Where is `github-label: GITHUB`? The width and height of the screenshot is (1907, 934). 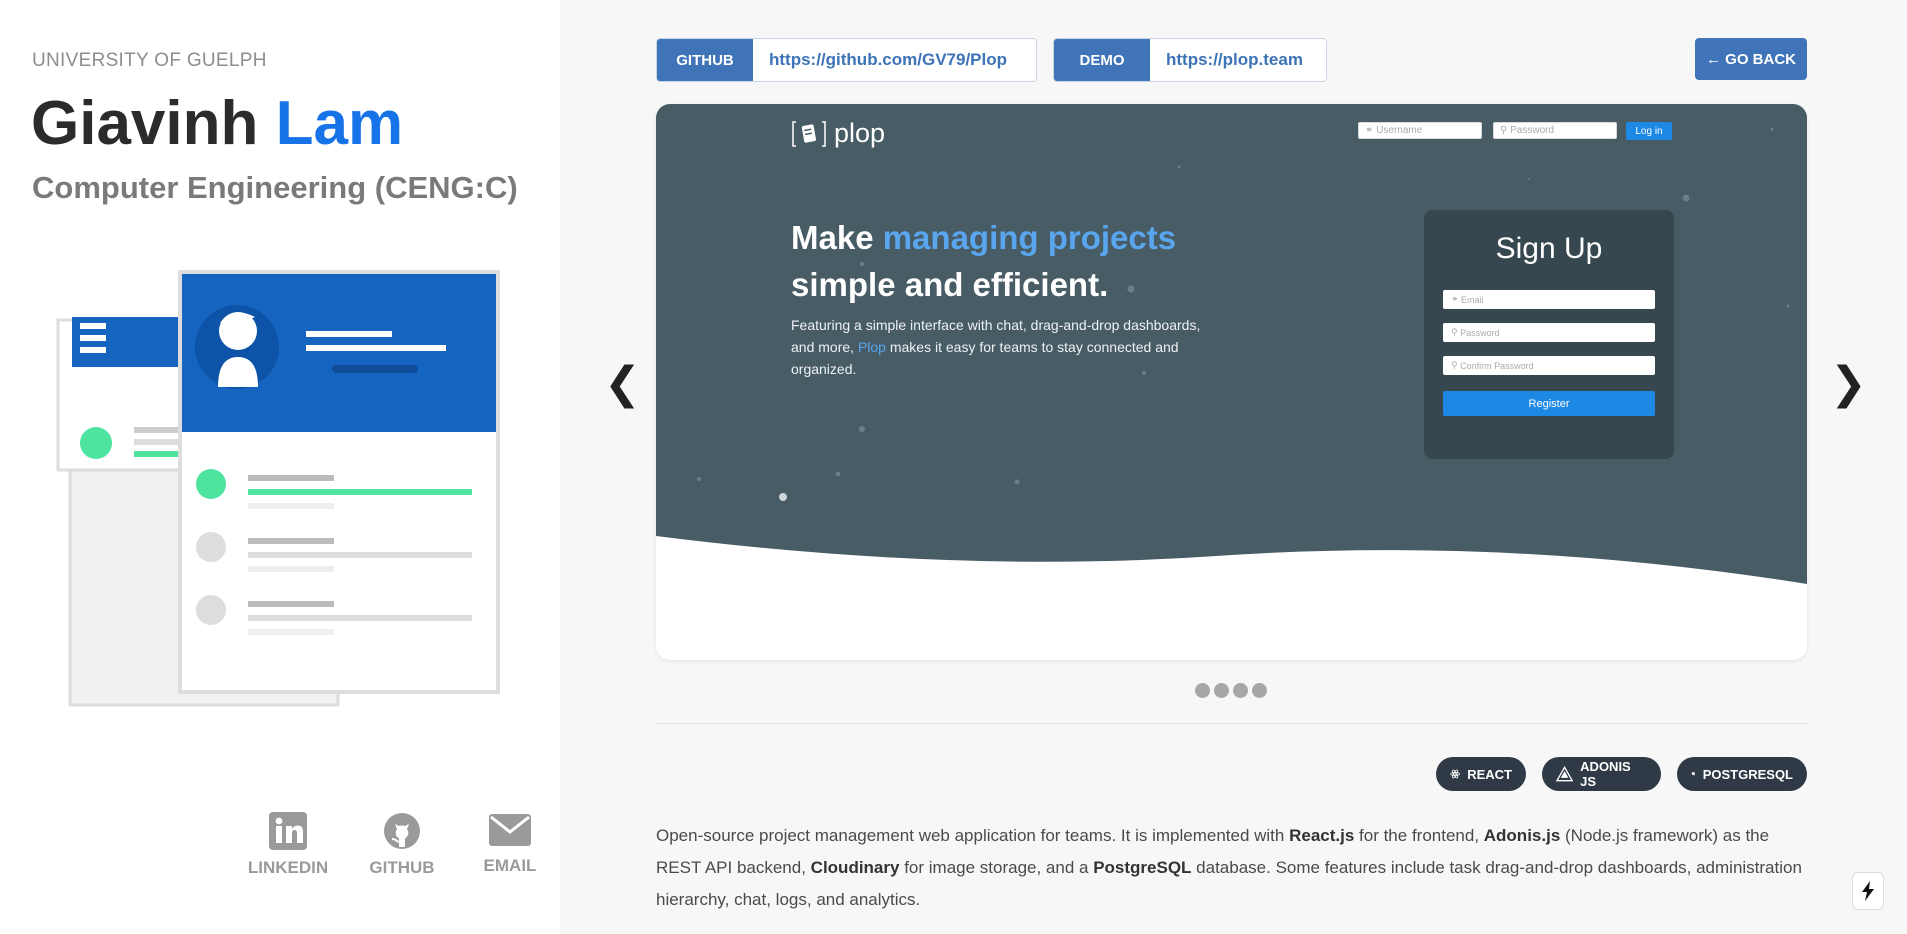
github-label: GITHUB is located at coordinates (402, 867).